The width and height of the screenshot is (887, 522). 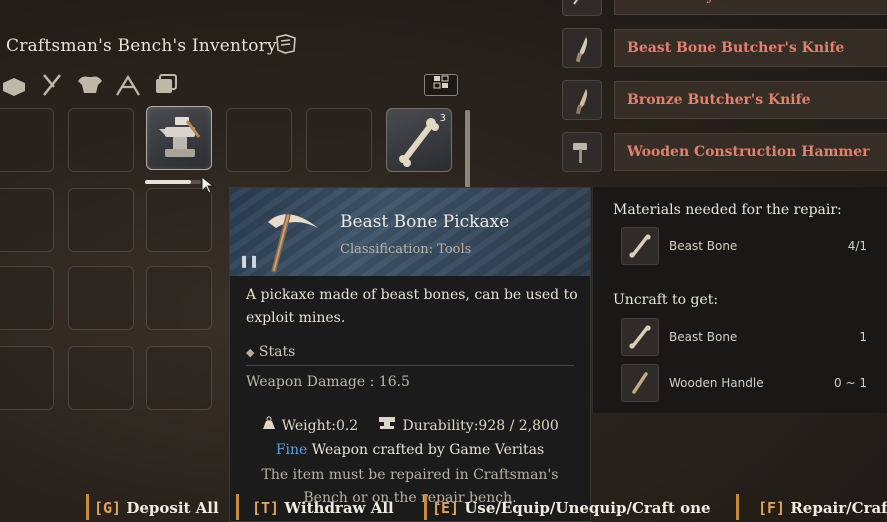 I want to click on weapon-damage: Weapon Damage : 16.5, so click(x=328, y=382).